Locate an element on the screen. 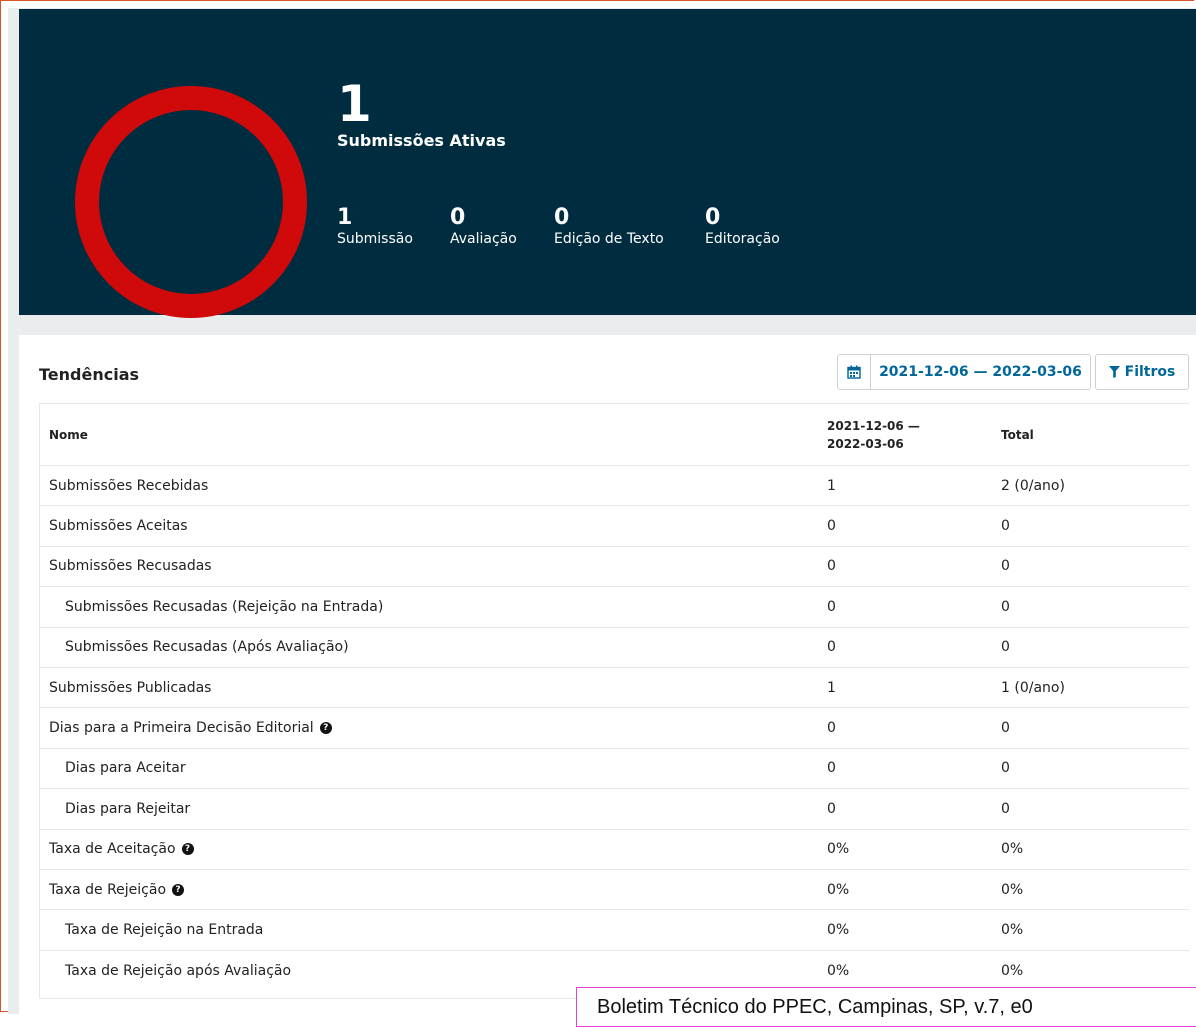 The width and height of the screenshot is (1196, 1027). stage-submission: 1 Submissão is located at coordinates (375, 226).